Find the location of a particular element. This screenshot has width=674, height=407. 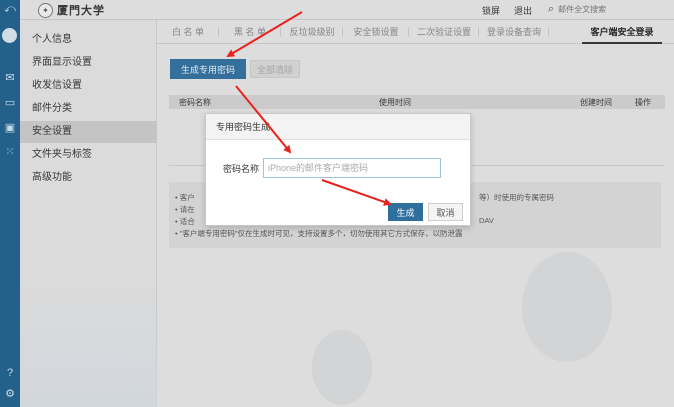

dialog-title: 专用密码生成 is located at coordinates (338, 127).